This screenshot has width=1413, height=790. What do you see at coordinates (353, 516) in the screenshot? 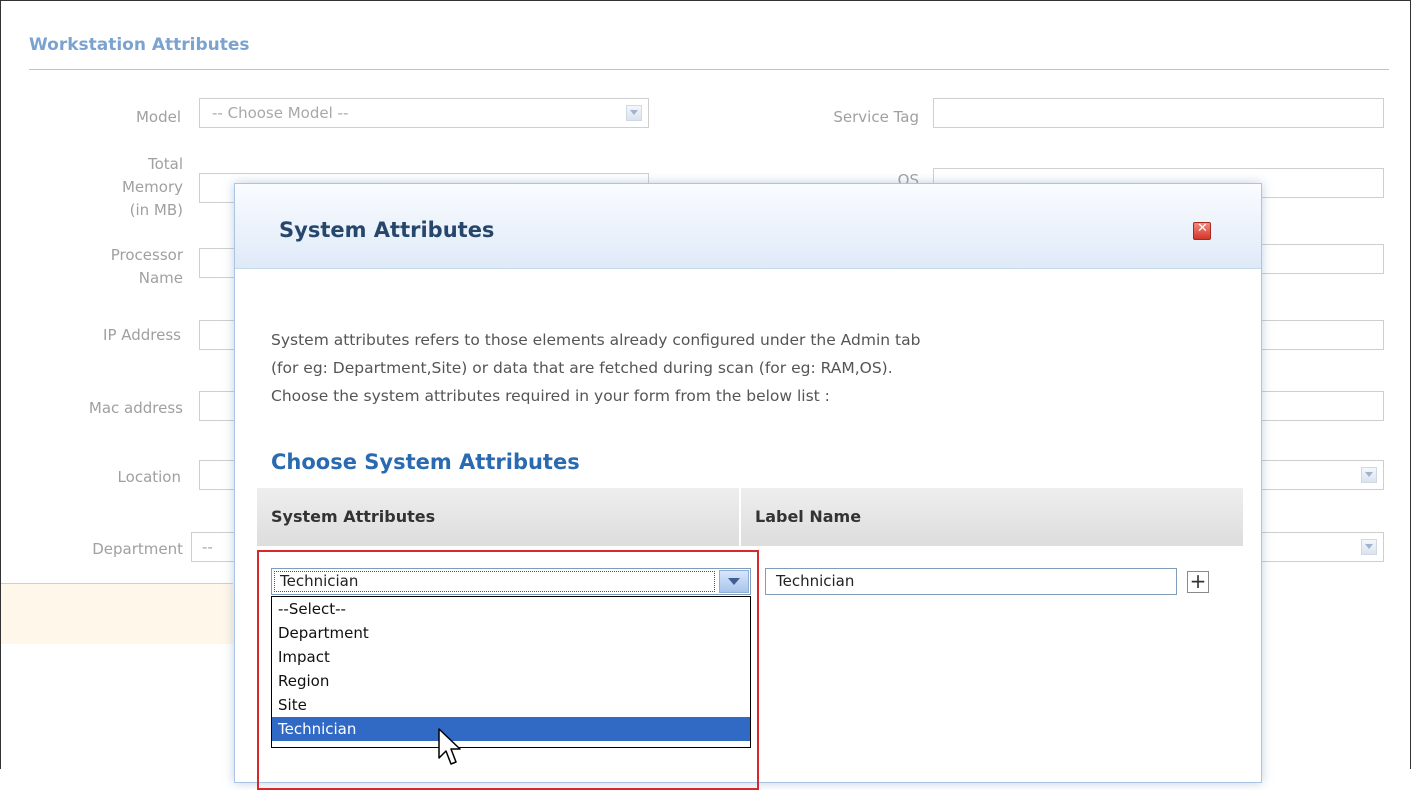
I see `column-header-system-attributes: System Attributes` at bounding box center [353, 516].